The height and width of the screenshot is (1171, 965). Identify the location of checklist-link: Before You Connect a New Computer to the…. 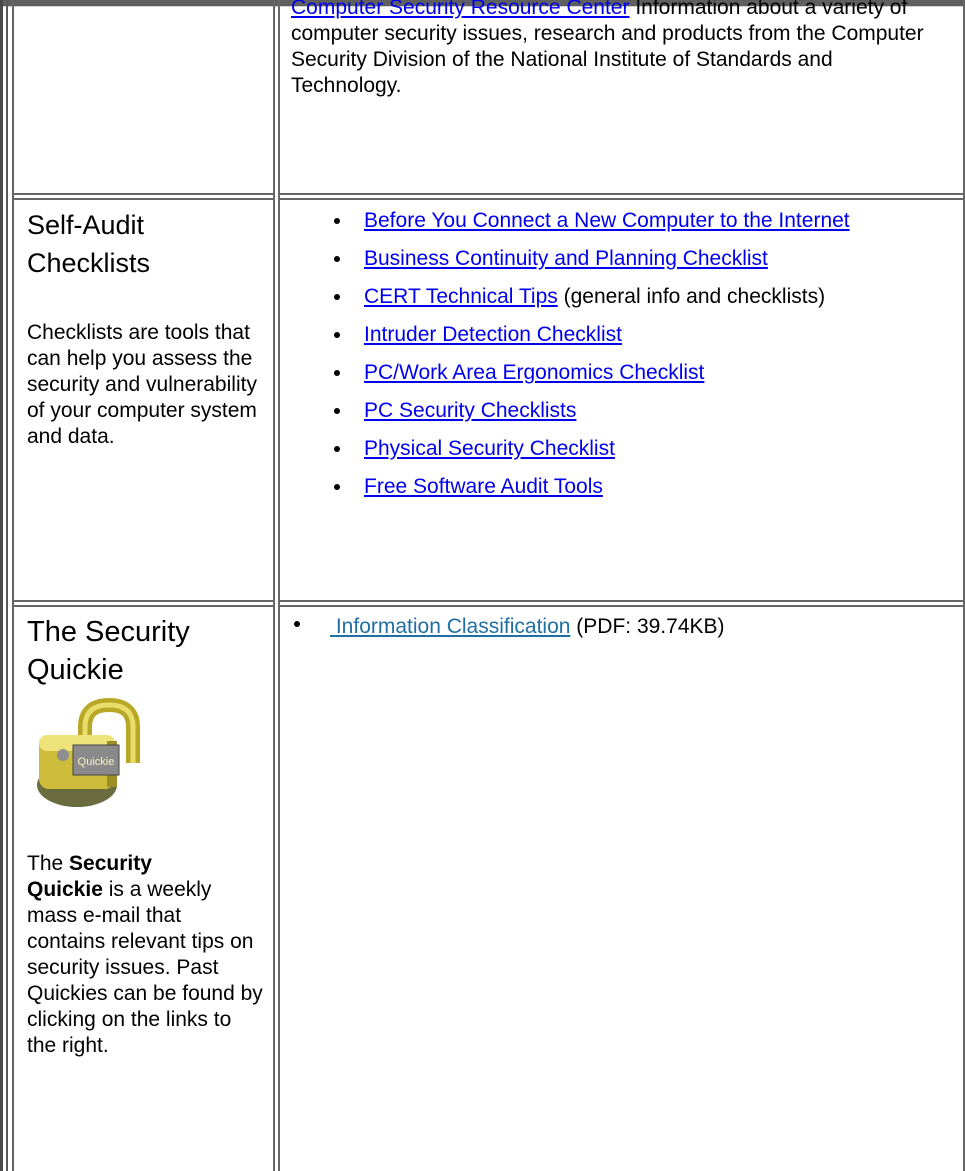
(607, 220).